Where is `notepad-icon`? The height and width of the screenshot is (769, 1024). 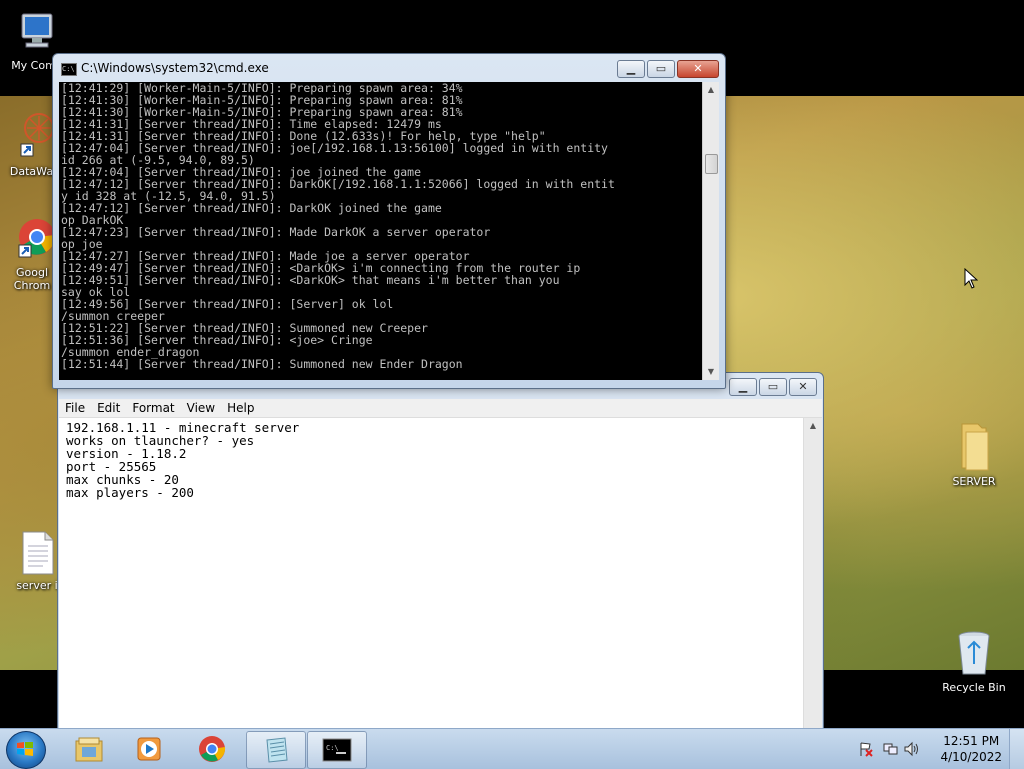
notepad-icon is located at coordinates (277, 750).